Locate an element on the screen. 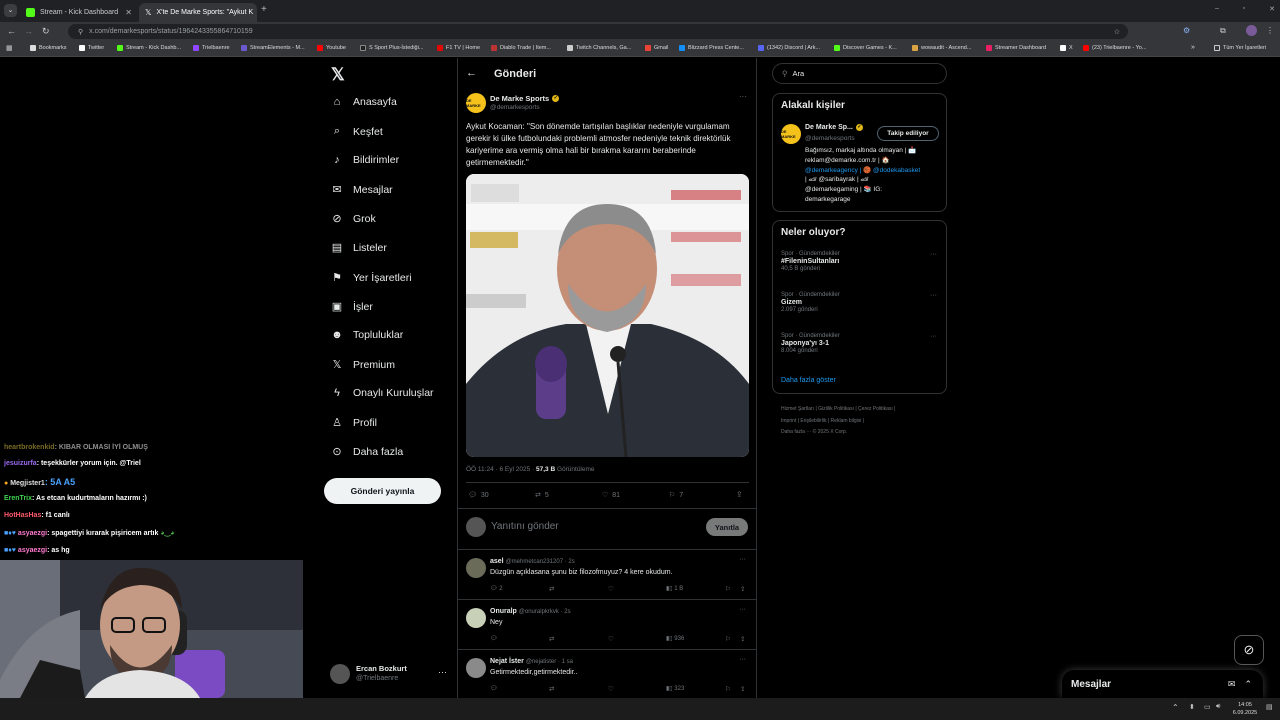 The image size is (1280, 720). bookmark-item: X is located at coordinates (1066, 48).